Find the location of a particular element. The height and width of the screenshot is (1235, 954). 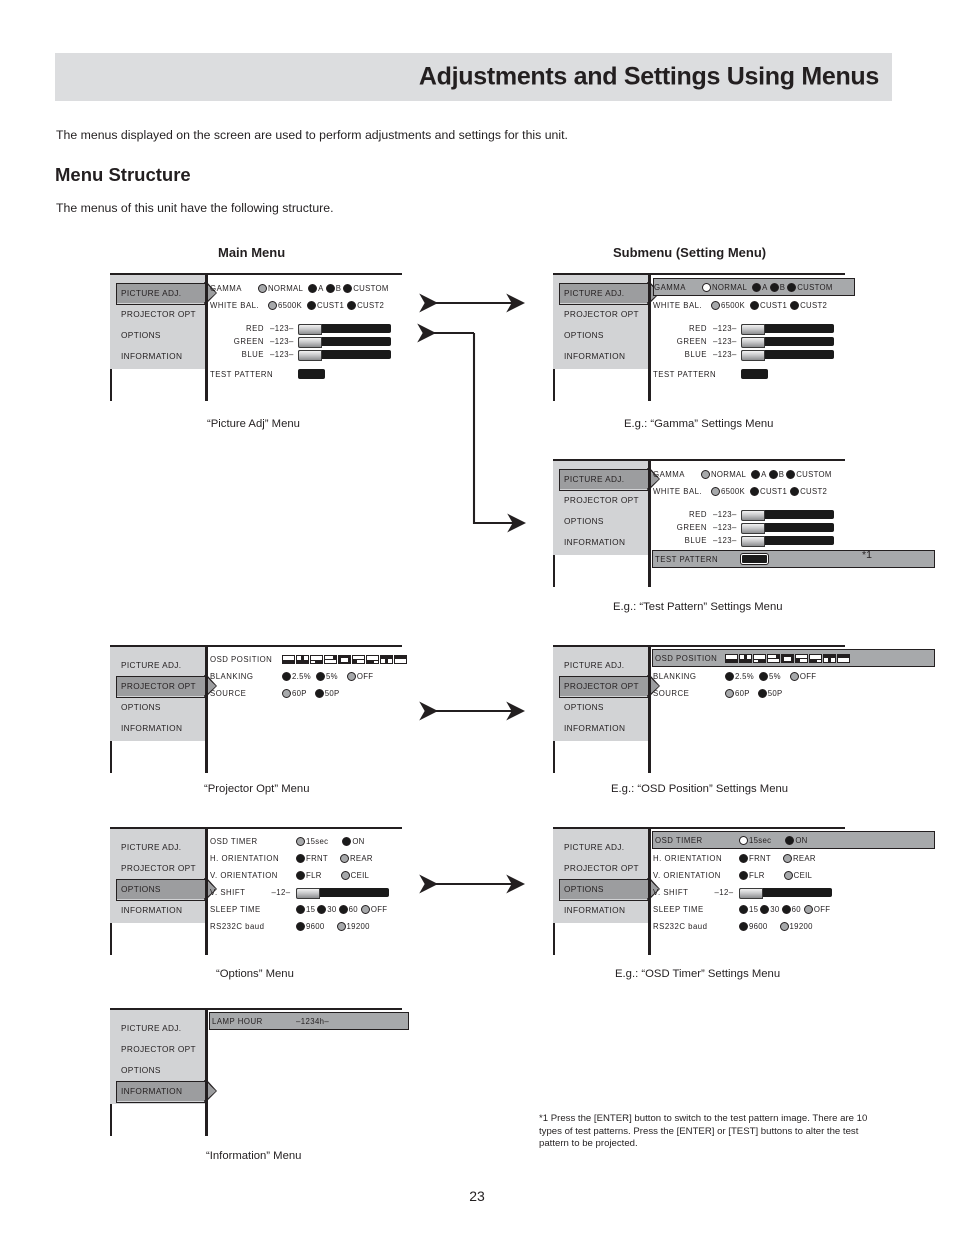

option-sleep-30: 30 is located at coordinates (326, 909).